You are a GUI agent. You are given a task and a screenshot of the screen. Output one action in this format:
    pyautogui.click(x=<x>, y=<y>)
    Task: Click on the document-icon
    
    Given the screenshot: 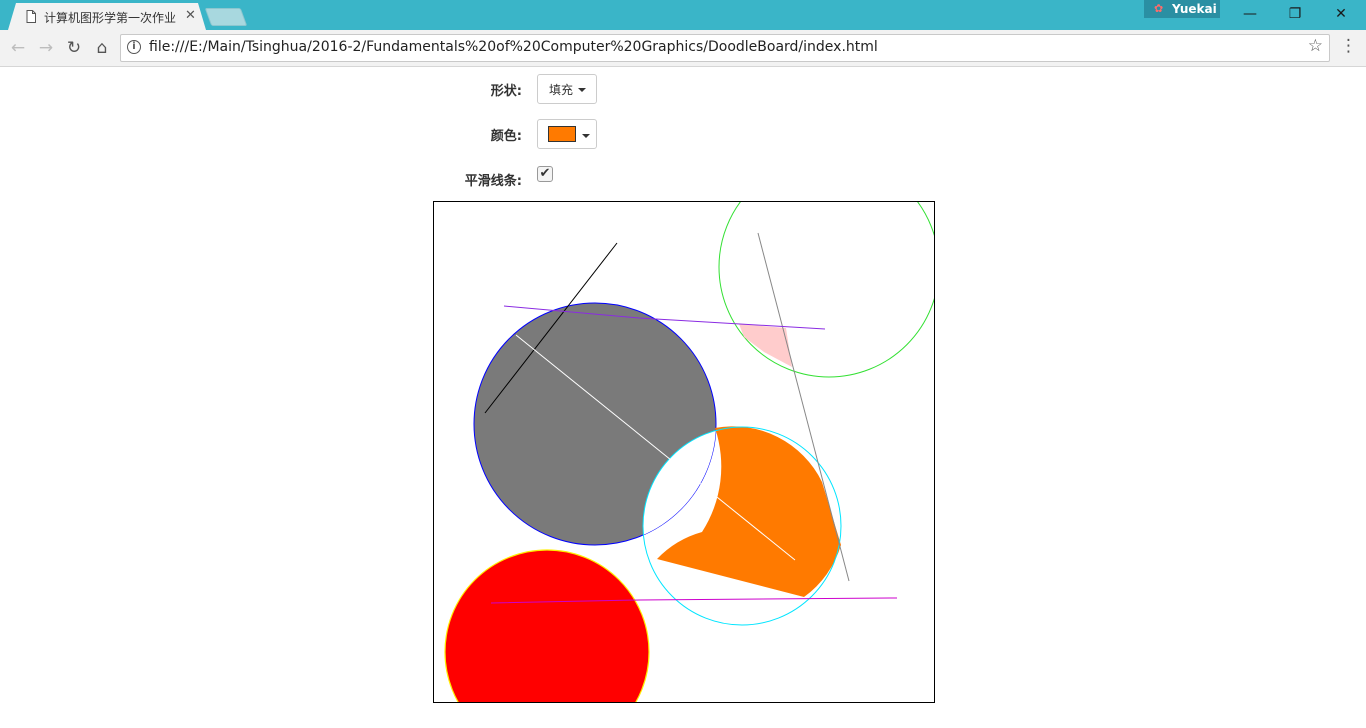 What is the action you would take?
    pyautogui.click(x=31, y=16)
    